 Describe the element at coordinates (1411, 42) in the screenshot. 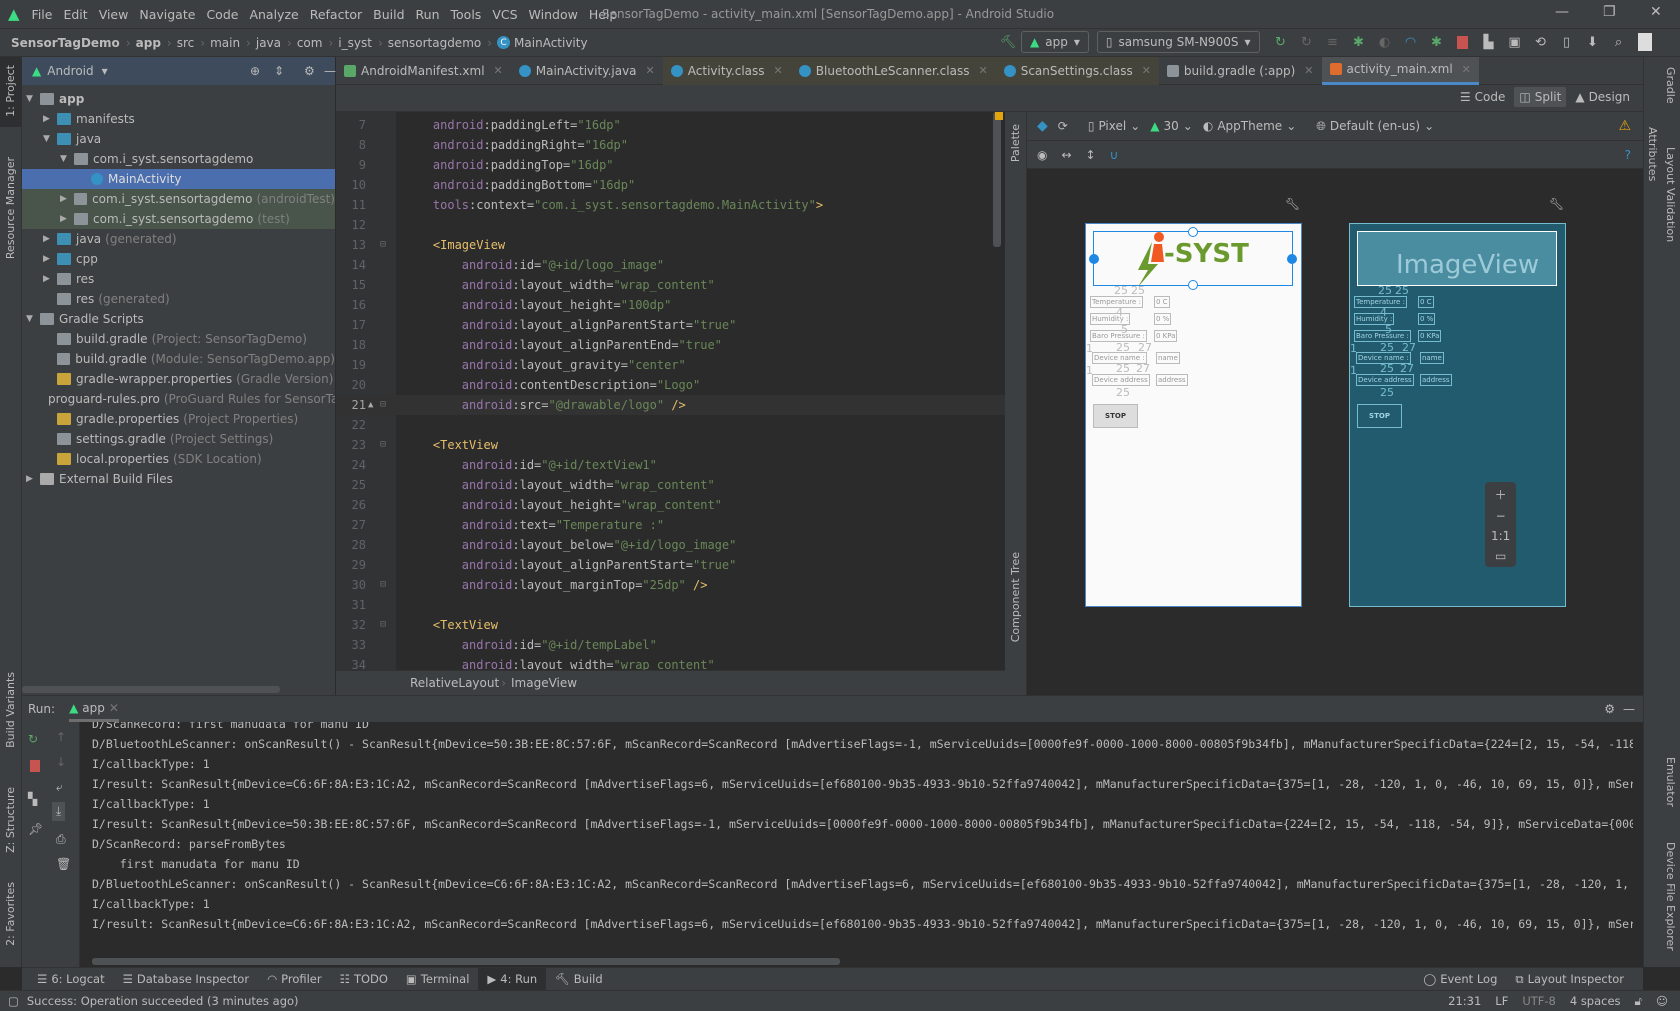

I see `profile-icon: ◠` at that location.